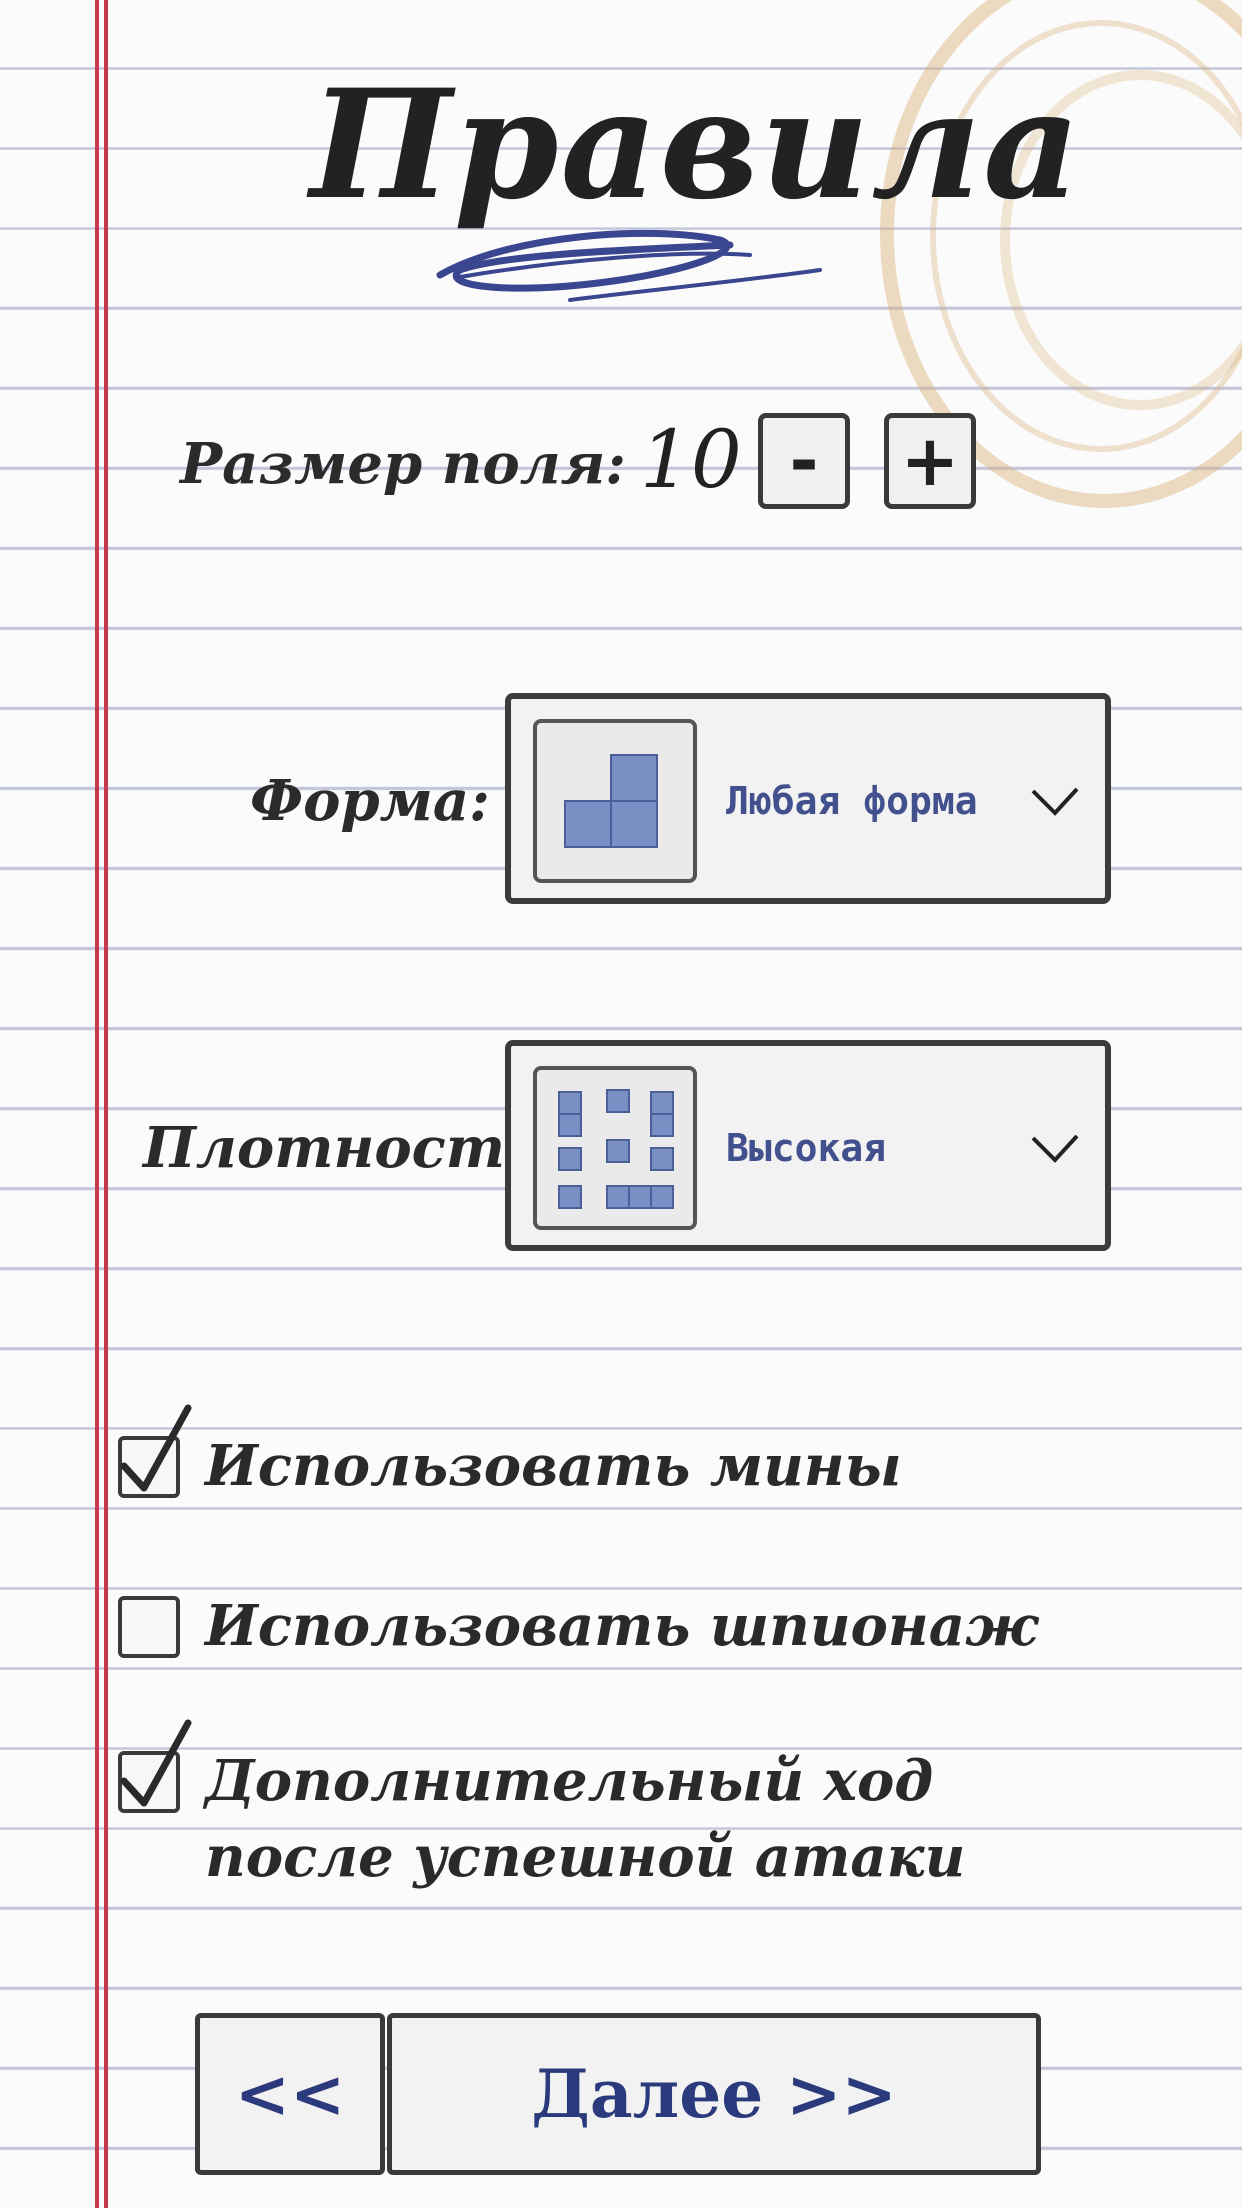 The height and width of the screenshot is (2208, 1242). Describe the element at coordinates (403, 464) in the screenshot. I see `field-size-label: Размер поля:` at that location.